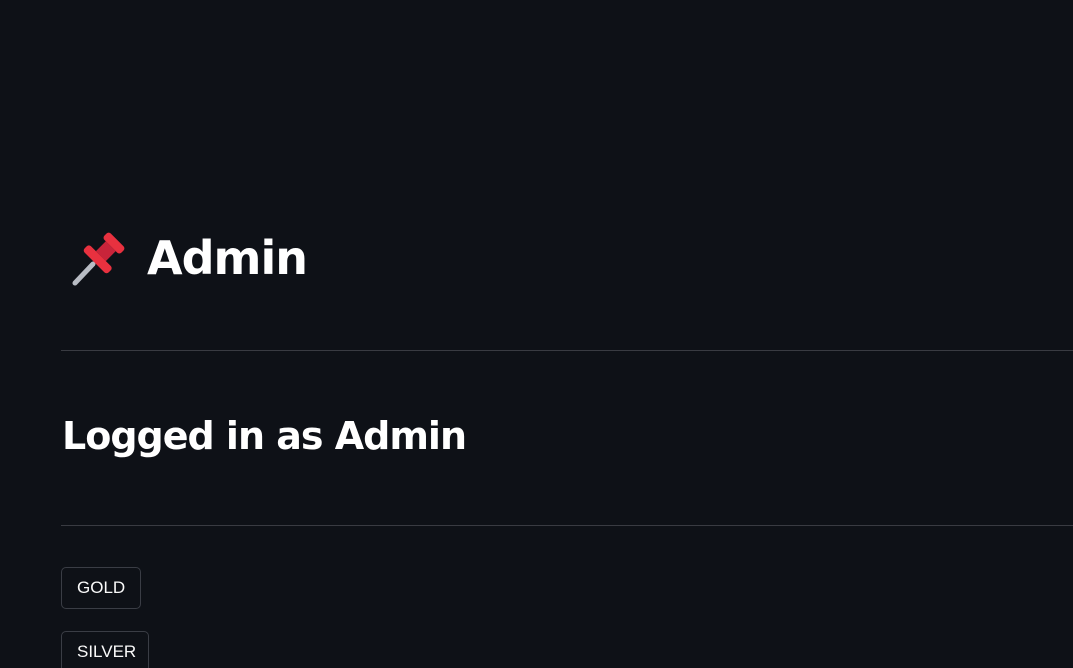  I want to click on page-title: Admin, so click(227, 258).